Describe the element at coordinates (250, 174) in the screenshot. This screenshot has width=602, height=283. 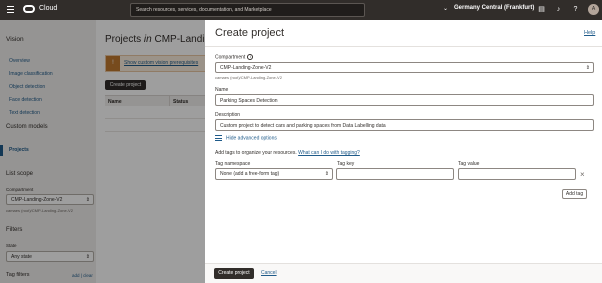
I see `tag-namespace-value: None (add a free-form tag)` at that location.